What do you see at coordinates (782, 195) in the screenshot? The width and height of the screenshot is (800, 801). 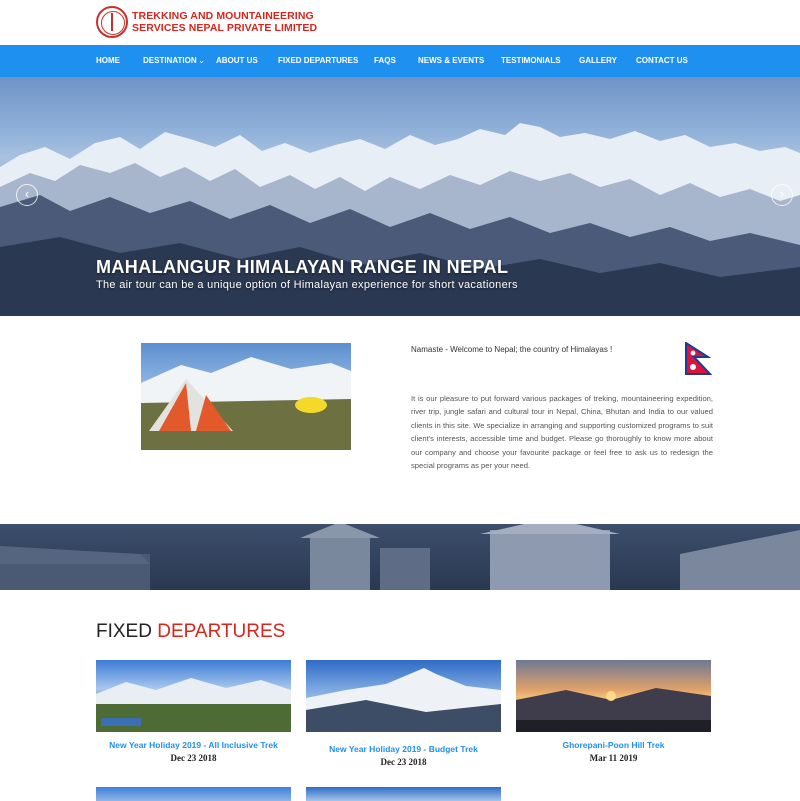 I see `chevron-right-icon: ›` at bounding box center [782, 195].